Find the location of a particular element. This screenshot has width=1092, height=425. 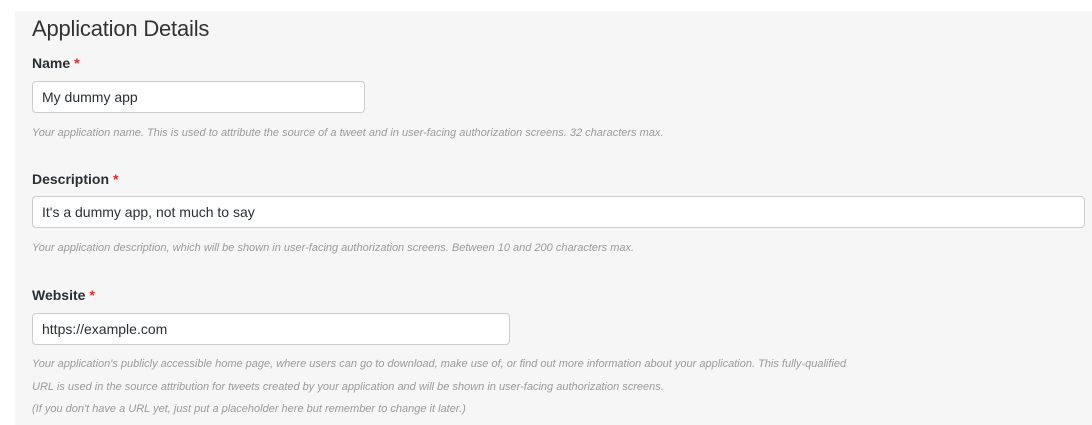

website-label: Website * is located at coordinates (63, 295).